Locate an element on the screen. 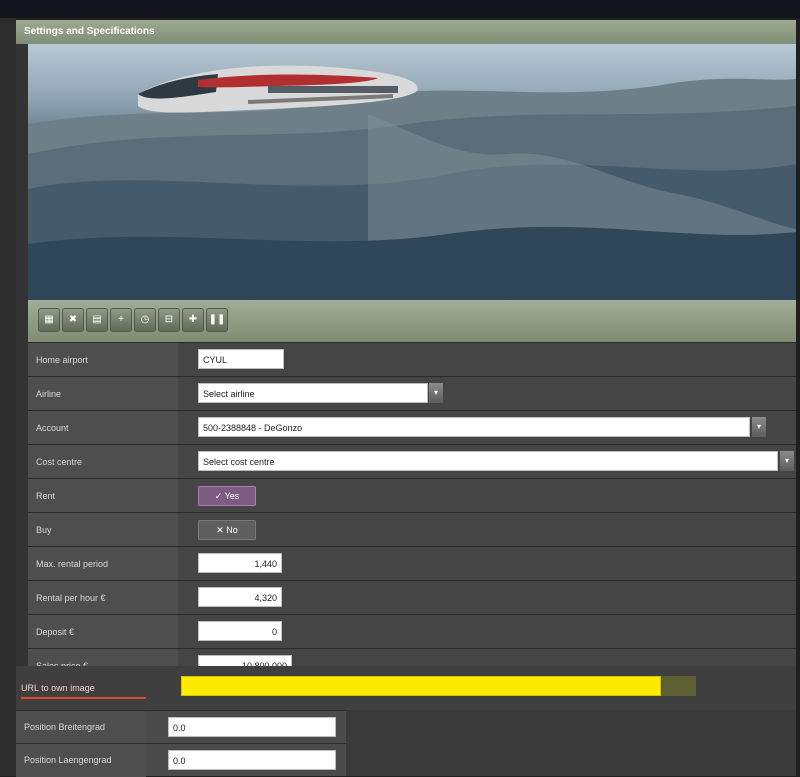  save-icon: ▦ is located at coordinates (49, 320).